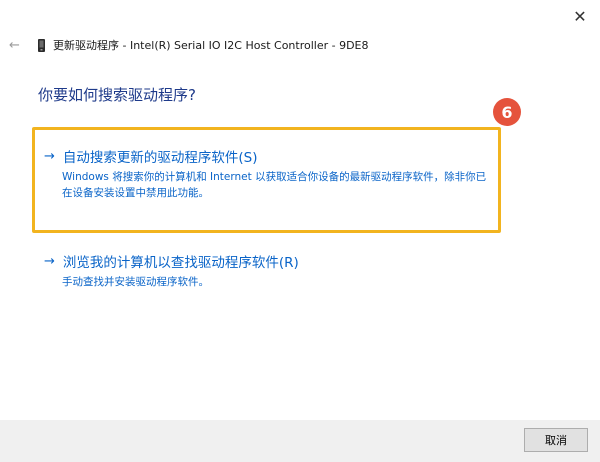  Describe the element at coordinates (160, 156) in the screenshot. I see `option-auto-search-title: 自动搜索更新的驱动程序软件(S)` at that location.